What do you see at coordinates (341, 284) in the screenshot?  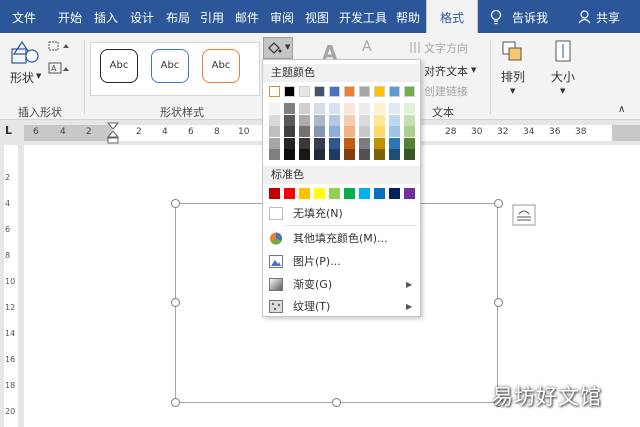 I see `gradient-fill-item: 渐变(G) ▶` at bounding box center [341, 284].